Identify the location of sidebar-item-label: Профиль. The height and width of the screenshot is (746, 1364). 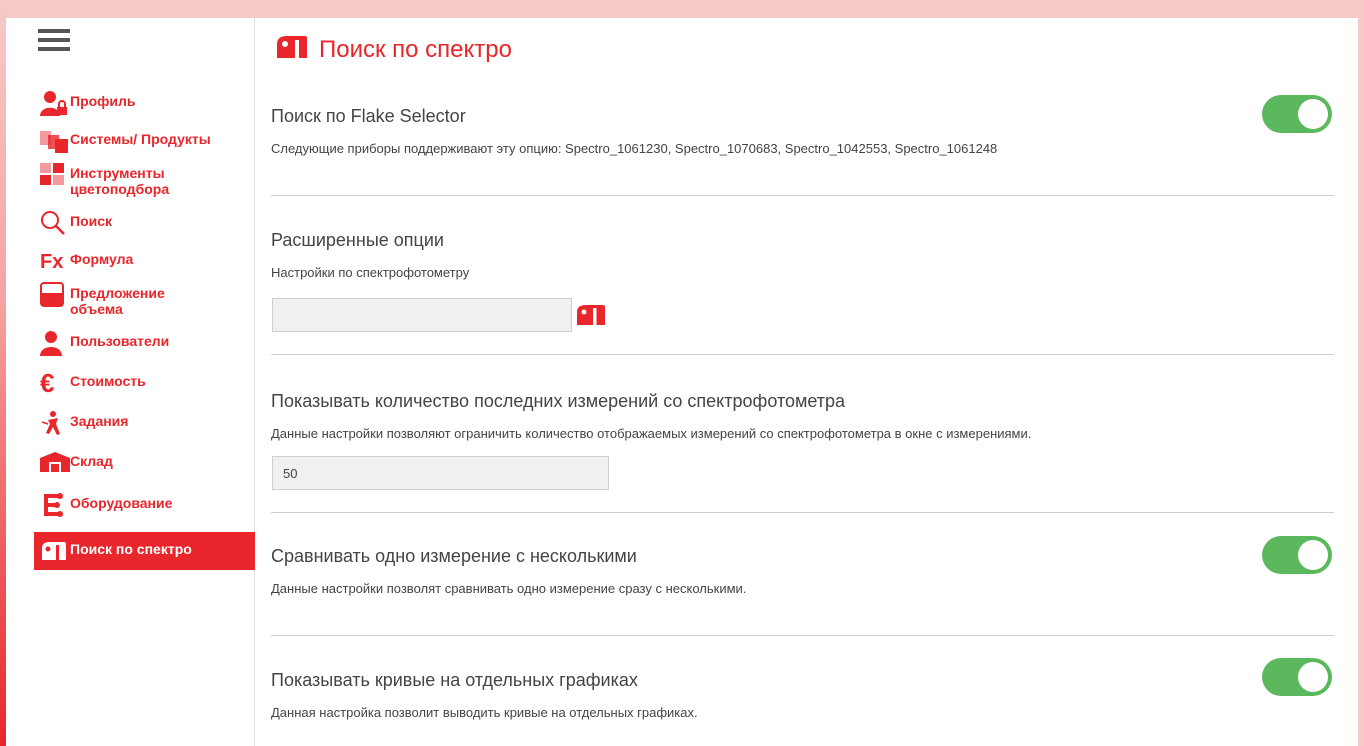
(103, 101).